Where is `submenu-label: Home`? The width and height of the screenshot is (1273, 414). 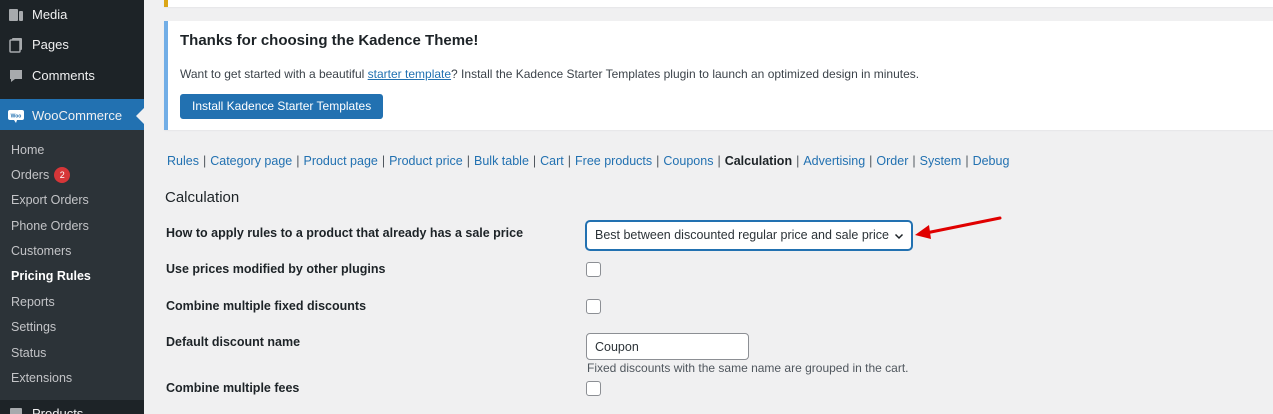 submenu-label: Home is located at coordinates (28, 150).